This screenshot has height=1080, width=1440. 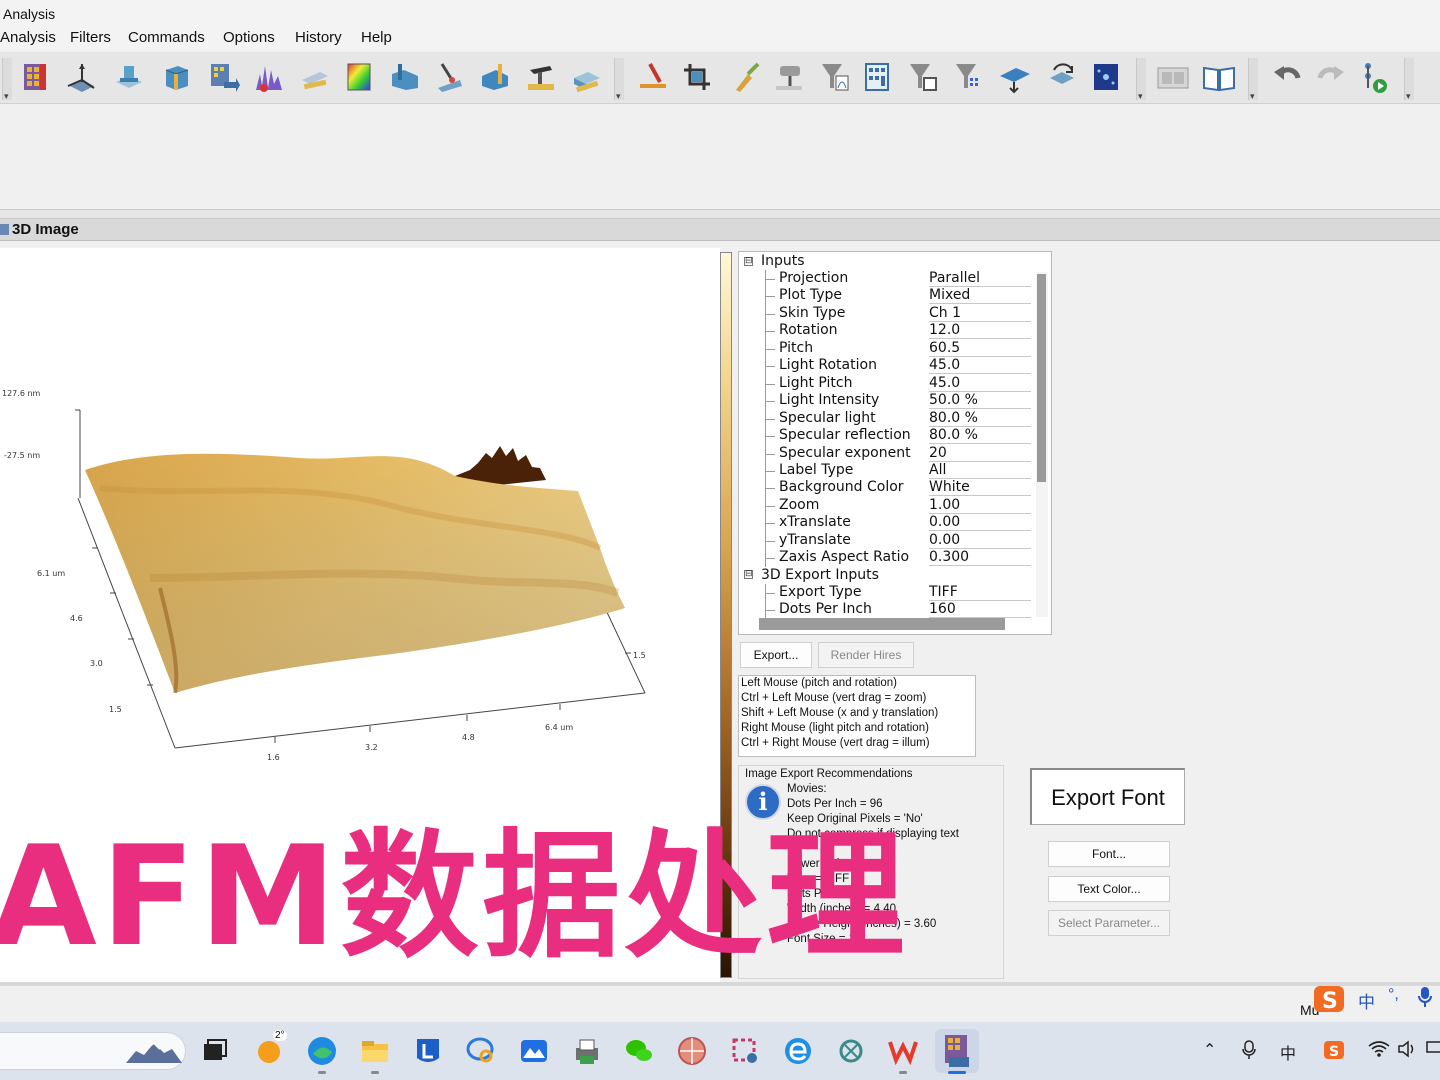 I want to click on property-value: Mixed, so click(x=980, y=296).